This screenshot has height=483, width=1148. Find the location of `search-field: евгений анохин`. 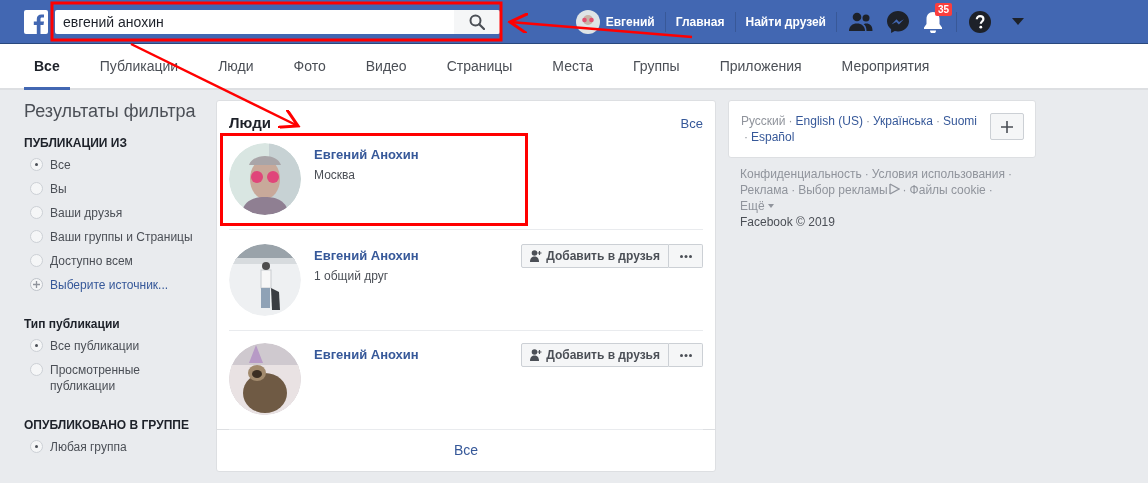

search-field: евгений анохин is located at coordinates (254, 21).